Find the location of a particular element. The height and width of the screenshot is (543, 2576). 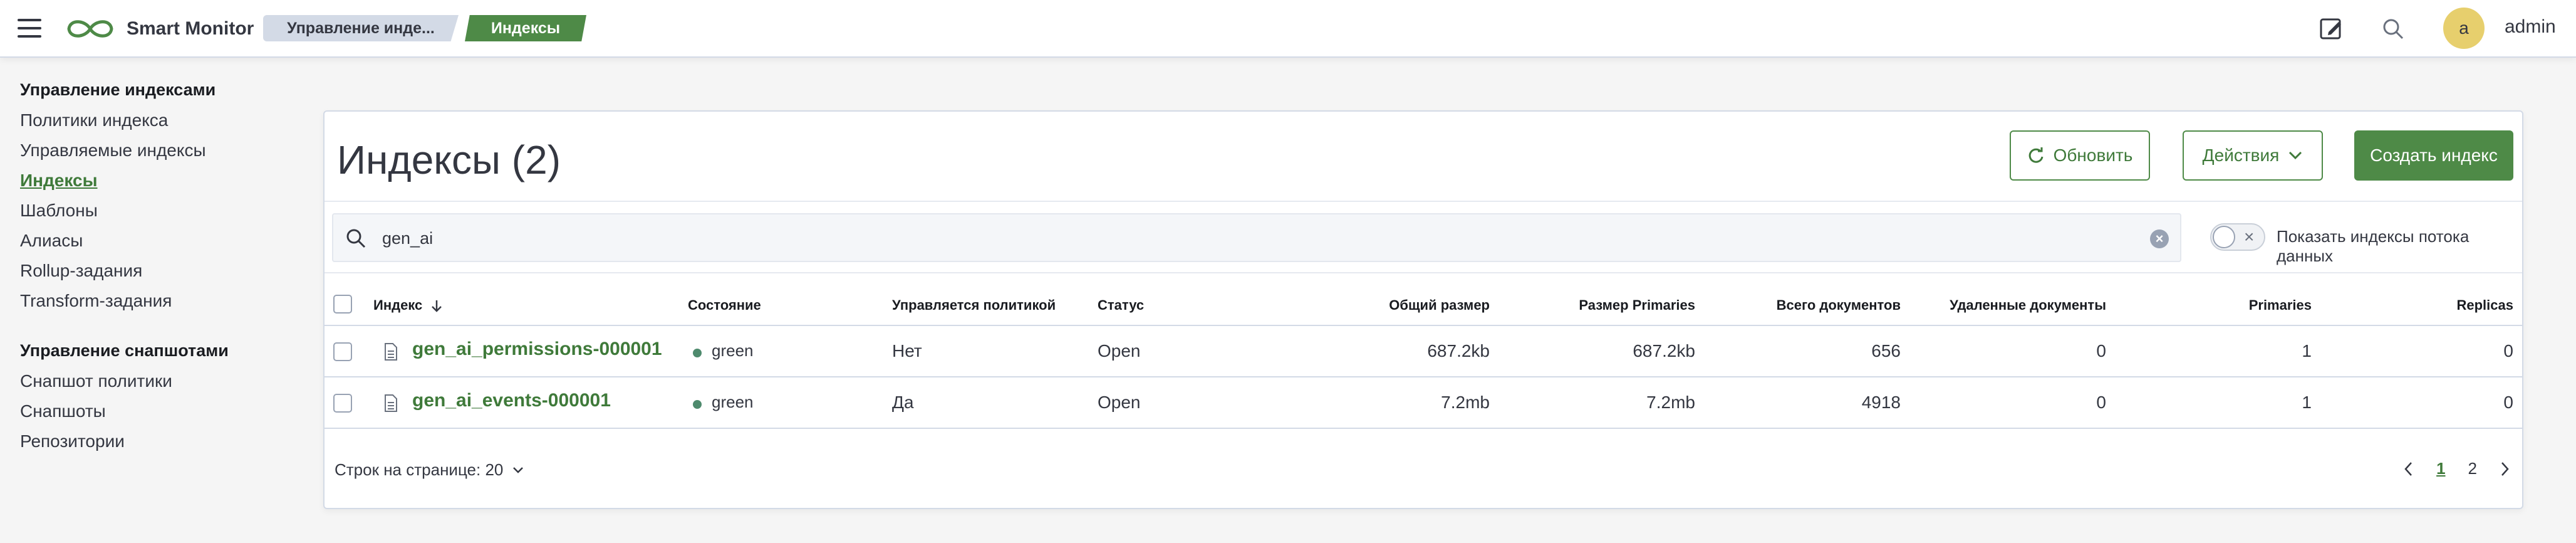

column-header-total-docs: Всего документов is located at coordinates (1807, 305).